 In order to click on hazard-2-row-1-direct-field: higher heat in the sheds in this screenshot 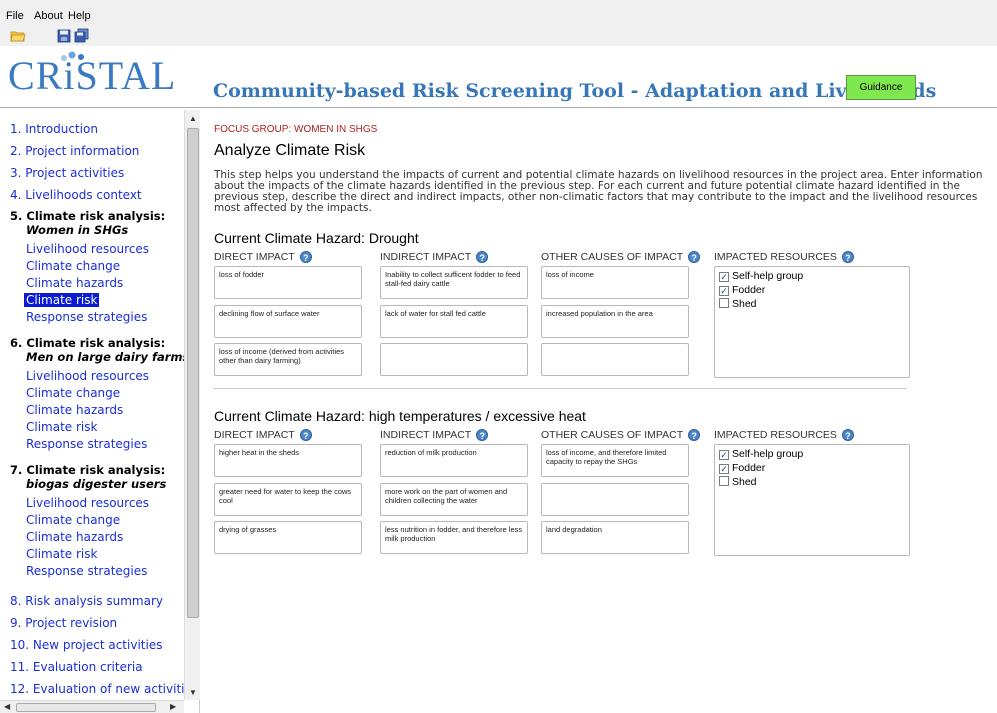, I will do `click(288, 460)`.